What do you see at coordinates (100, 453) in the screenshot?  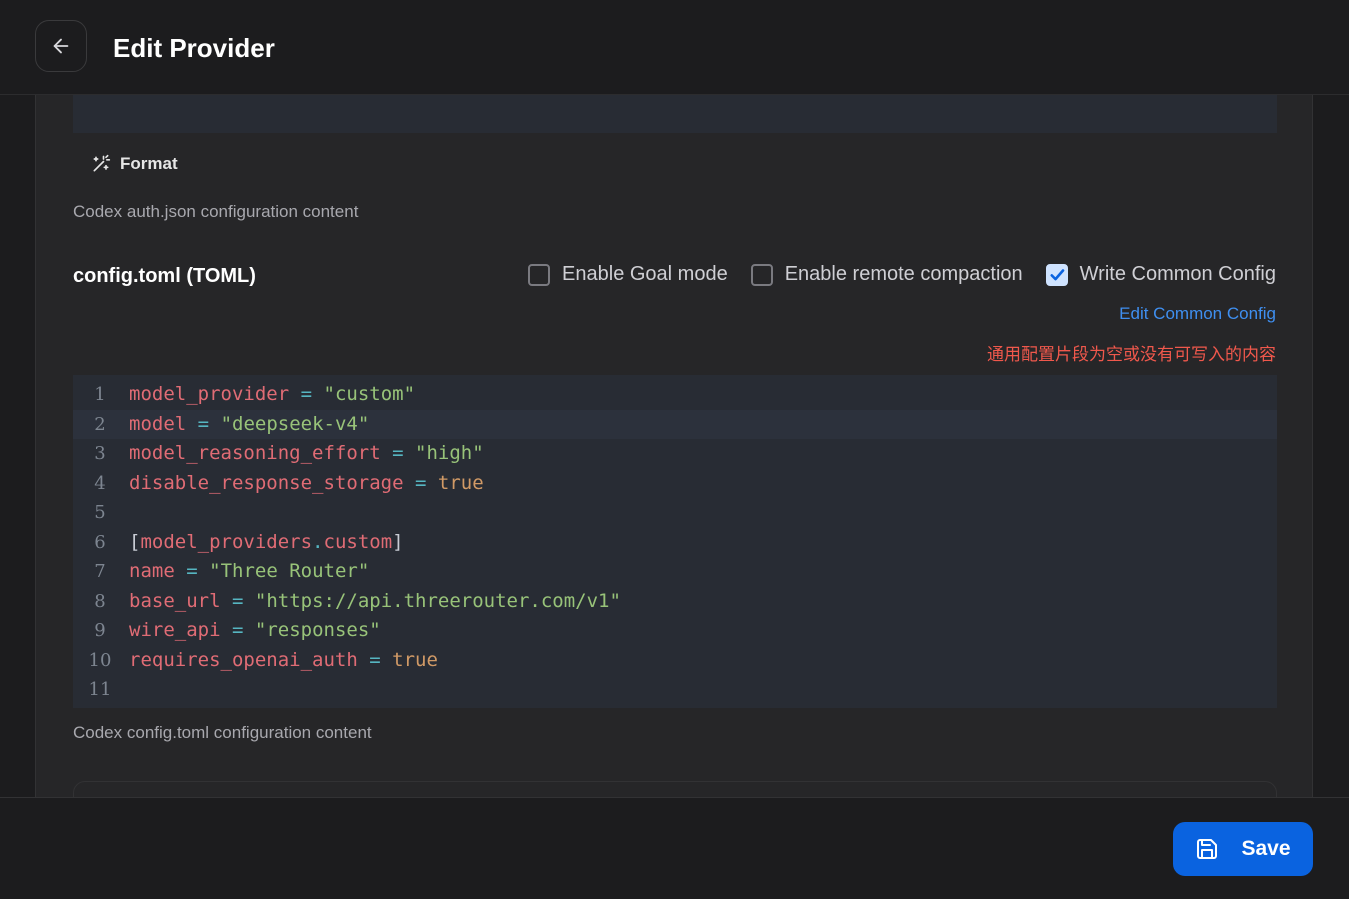 I see `line-number: 3` at bounding box center [100, 453].